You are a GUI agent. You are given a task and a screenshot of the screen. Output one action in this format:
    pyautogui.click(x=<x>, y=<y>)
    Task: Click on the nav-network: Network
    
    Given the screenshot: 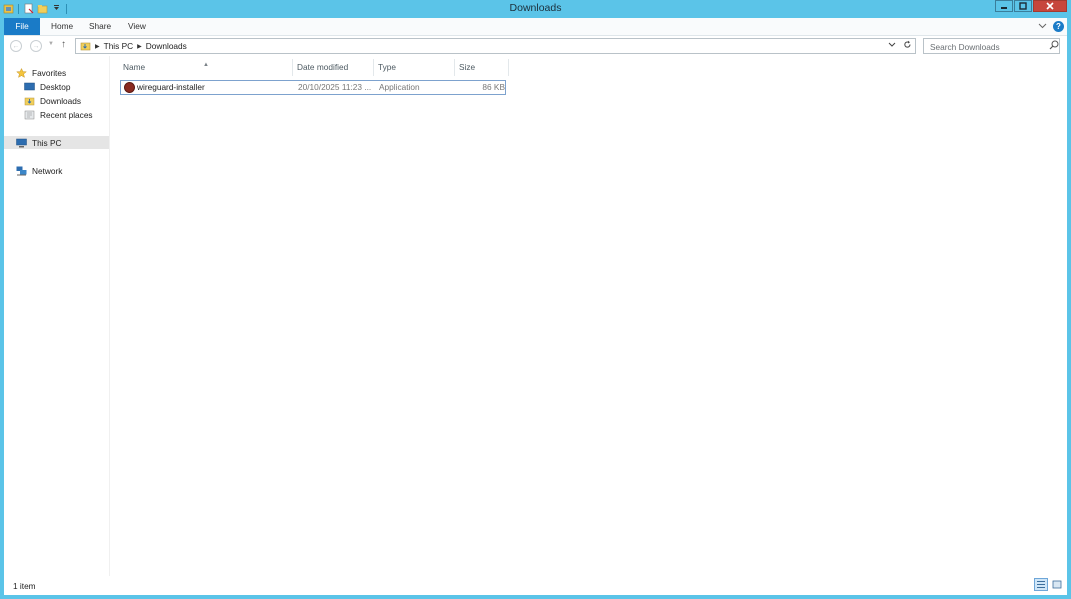 What is the action you would take?
    pyautogui.click(x=39, y=170)
    